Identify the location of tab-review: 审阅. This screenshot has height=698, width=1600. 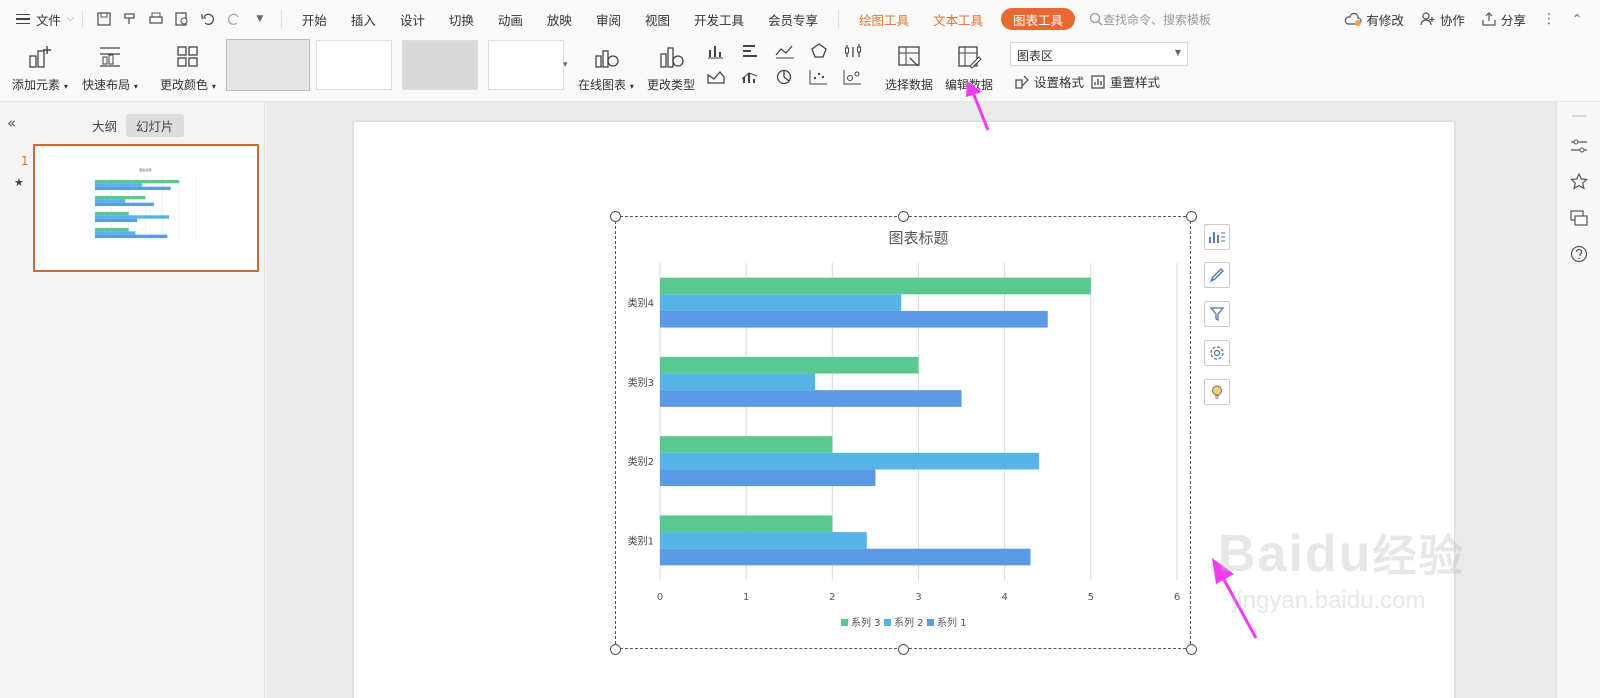
(608, 19).